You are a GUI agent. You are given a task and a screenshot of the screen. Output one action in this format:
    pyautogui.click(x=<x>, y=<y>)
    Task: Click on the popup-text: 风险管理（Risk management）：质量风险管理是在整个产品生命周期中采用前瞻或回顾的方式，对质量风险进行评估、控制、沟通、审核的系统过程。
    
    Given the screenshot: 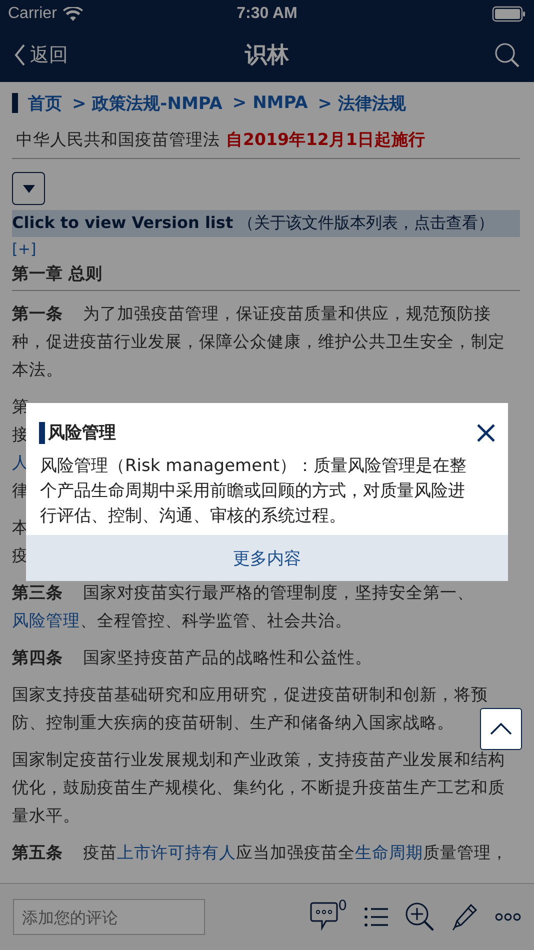 What is the action you would take?
    pyautogui.click(x=253, y=491)
    